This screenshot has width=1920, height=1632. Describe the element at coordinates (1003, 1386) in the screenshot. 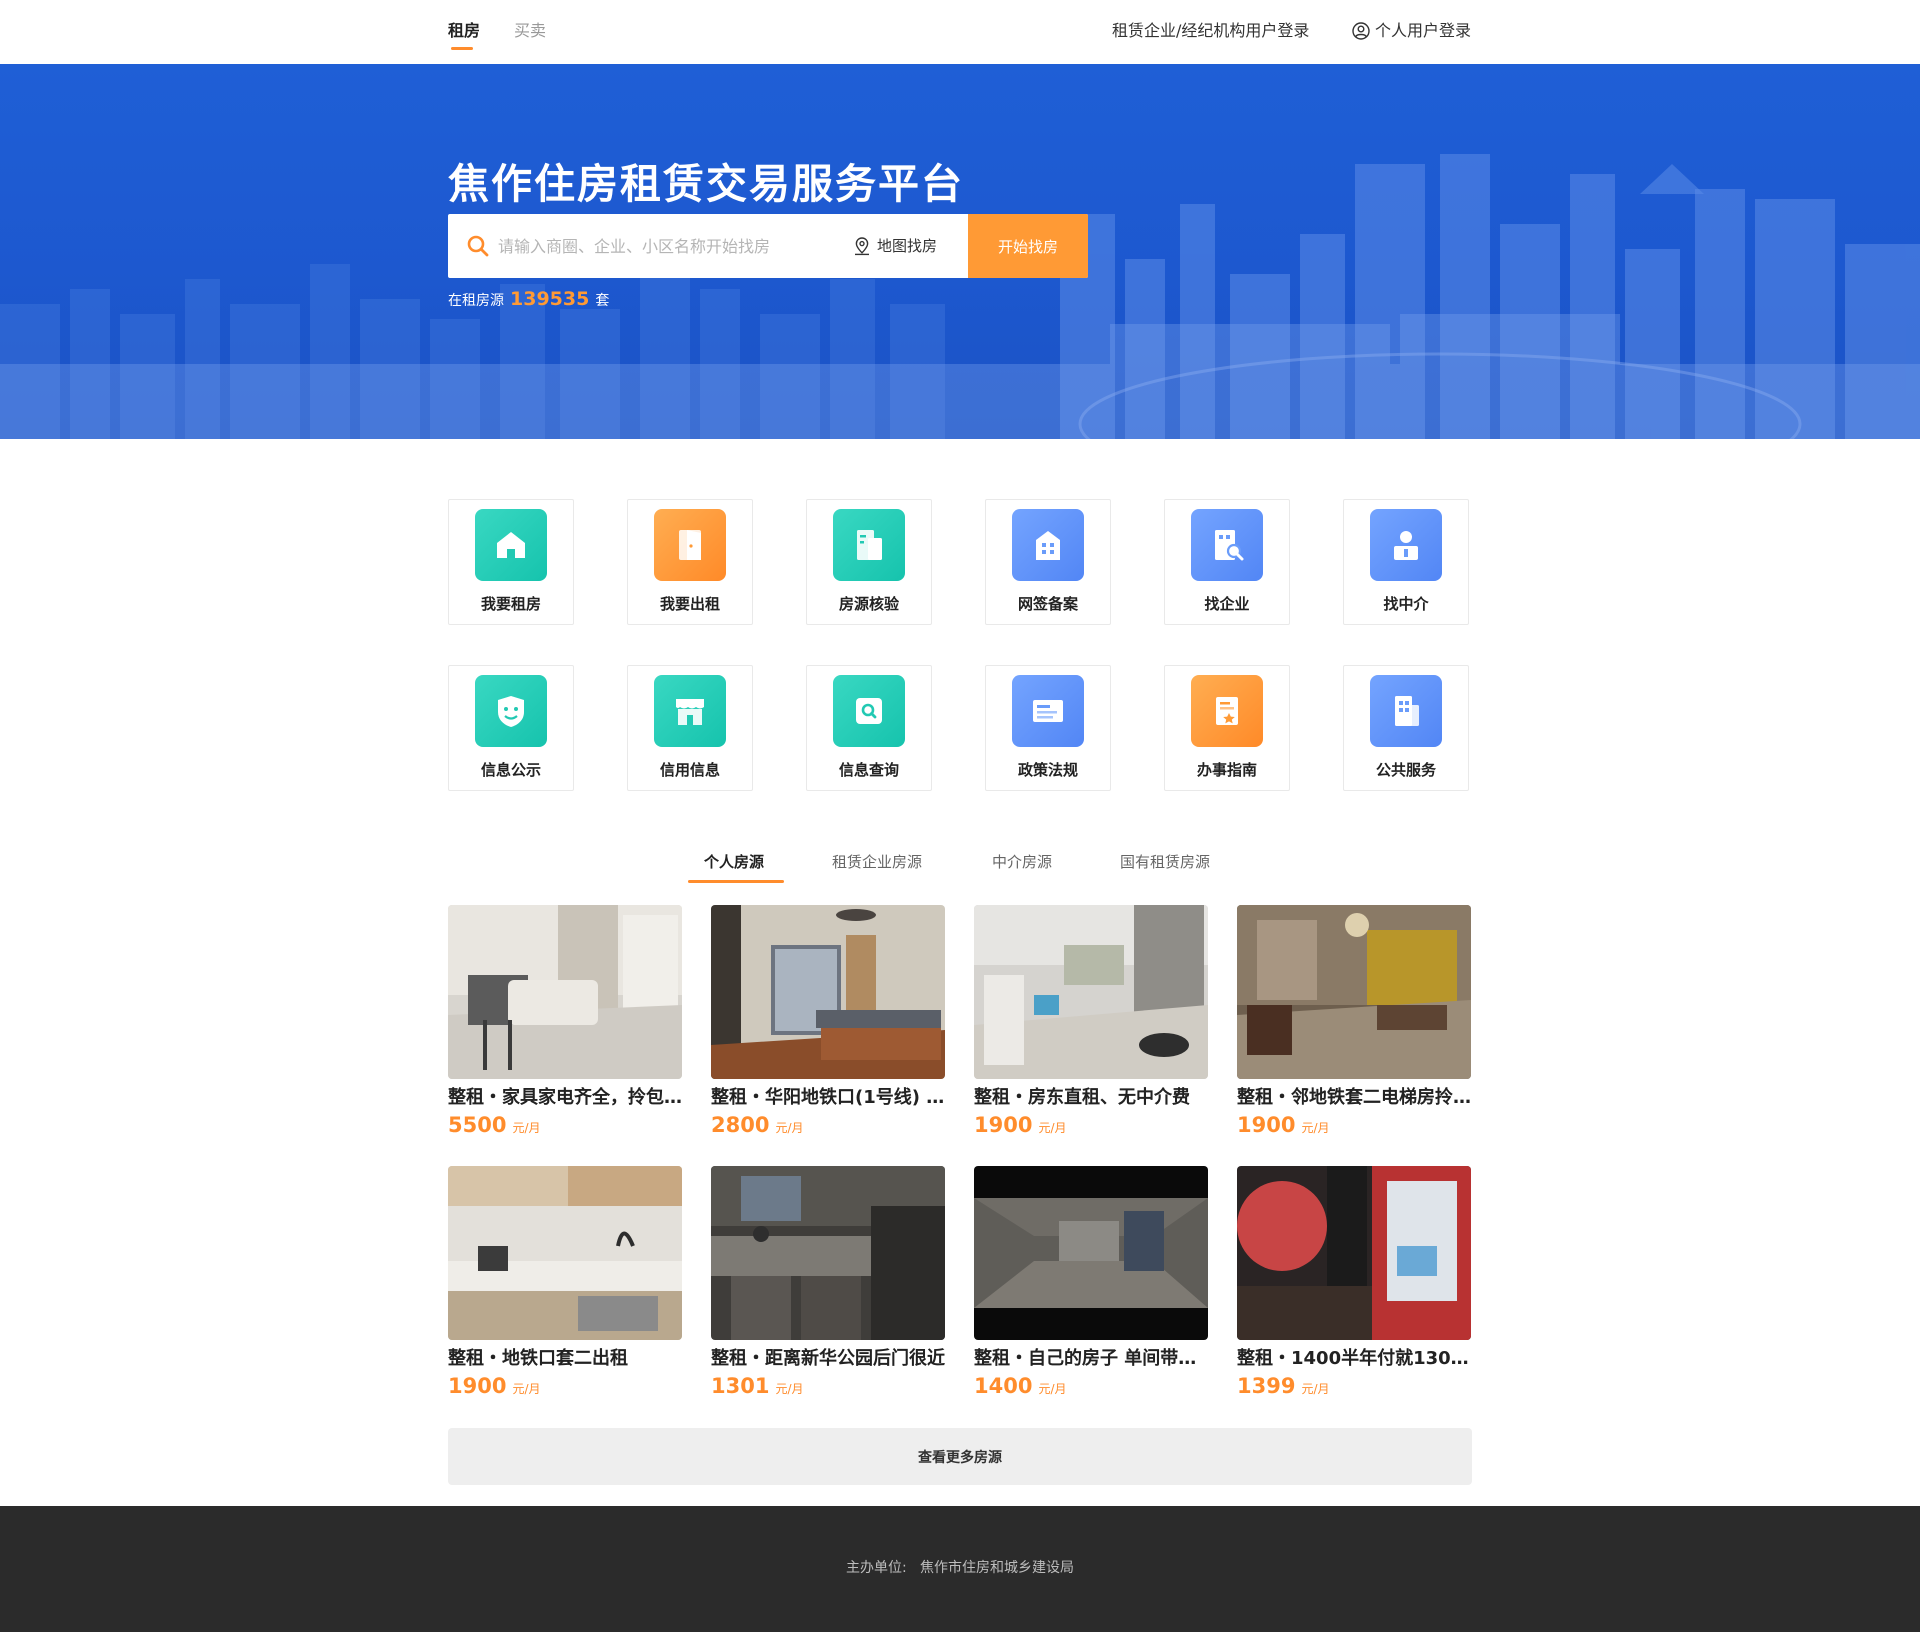

I see `price-value: 1400` at that location.